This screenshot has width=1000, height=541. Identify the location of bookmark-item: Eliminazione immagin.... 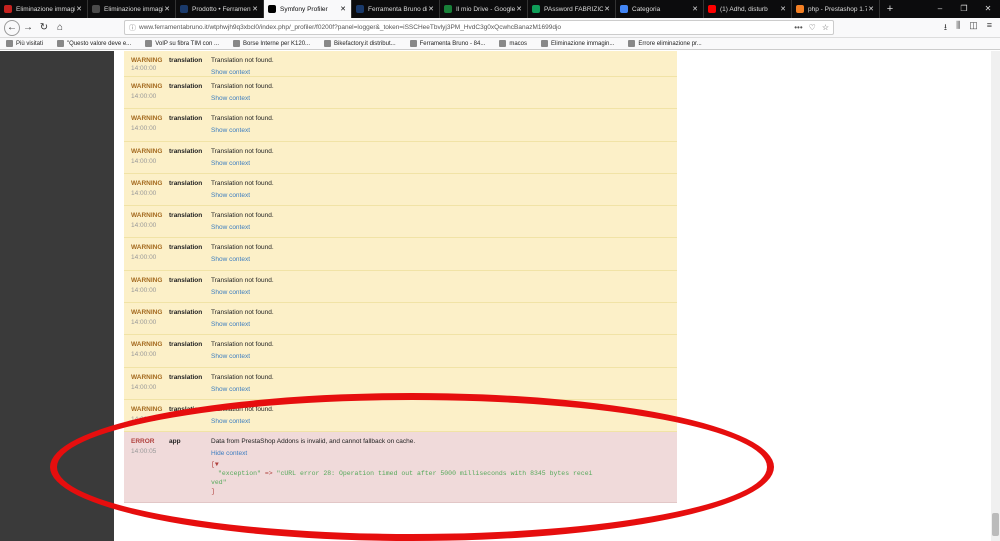
(577, 43).